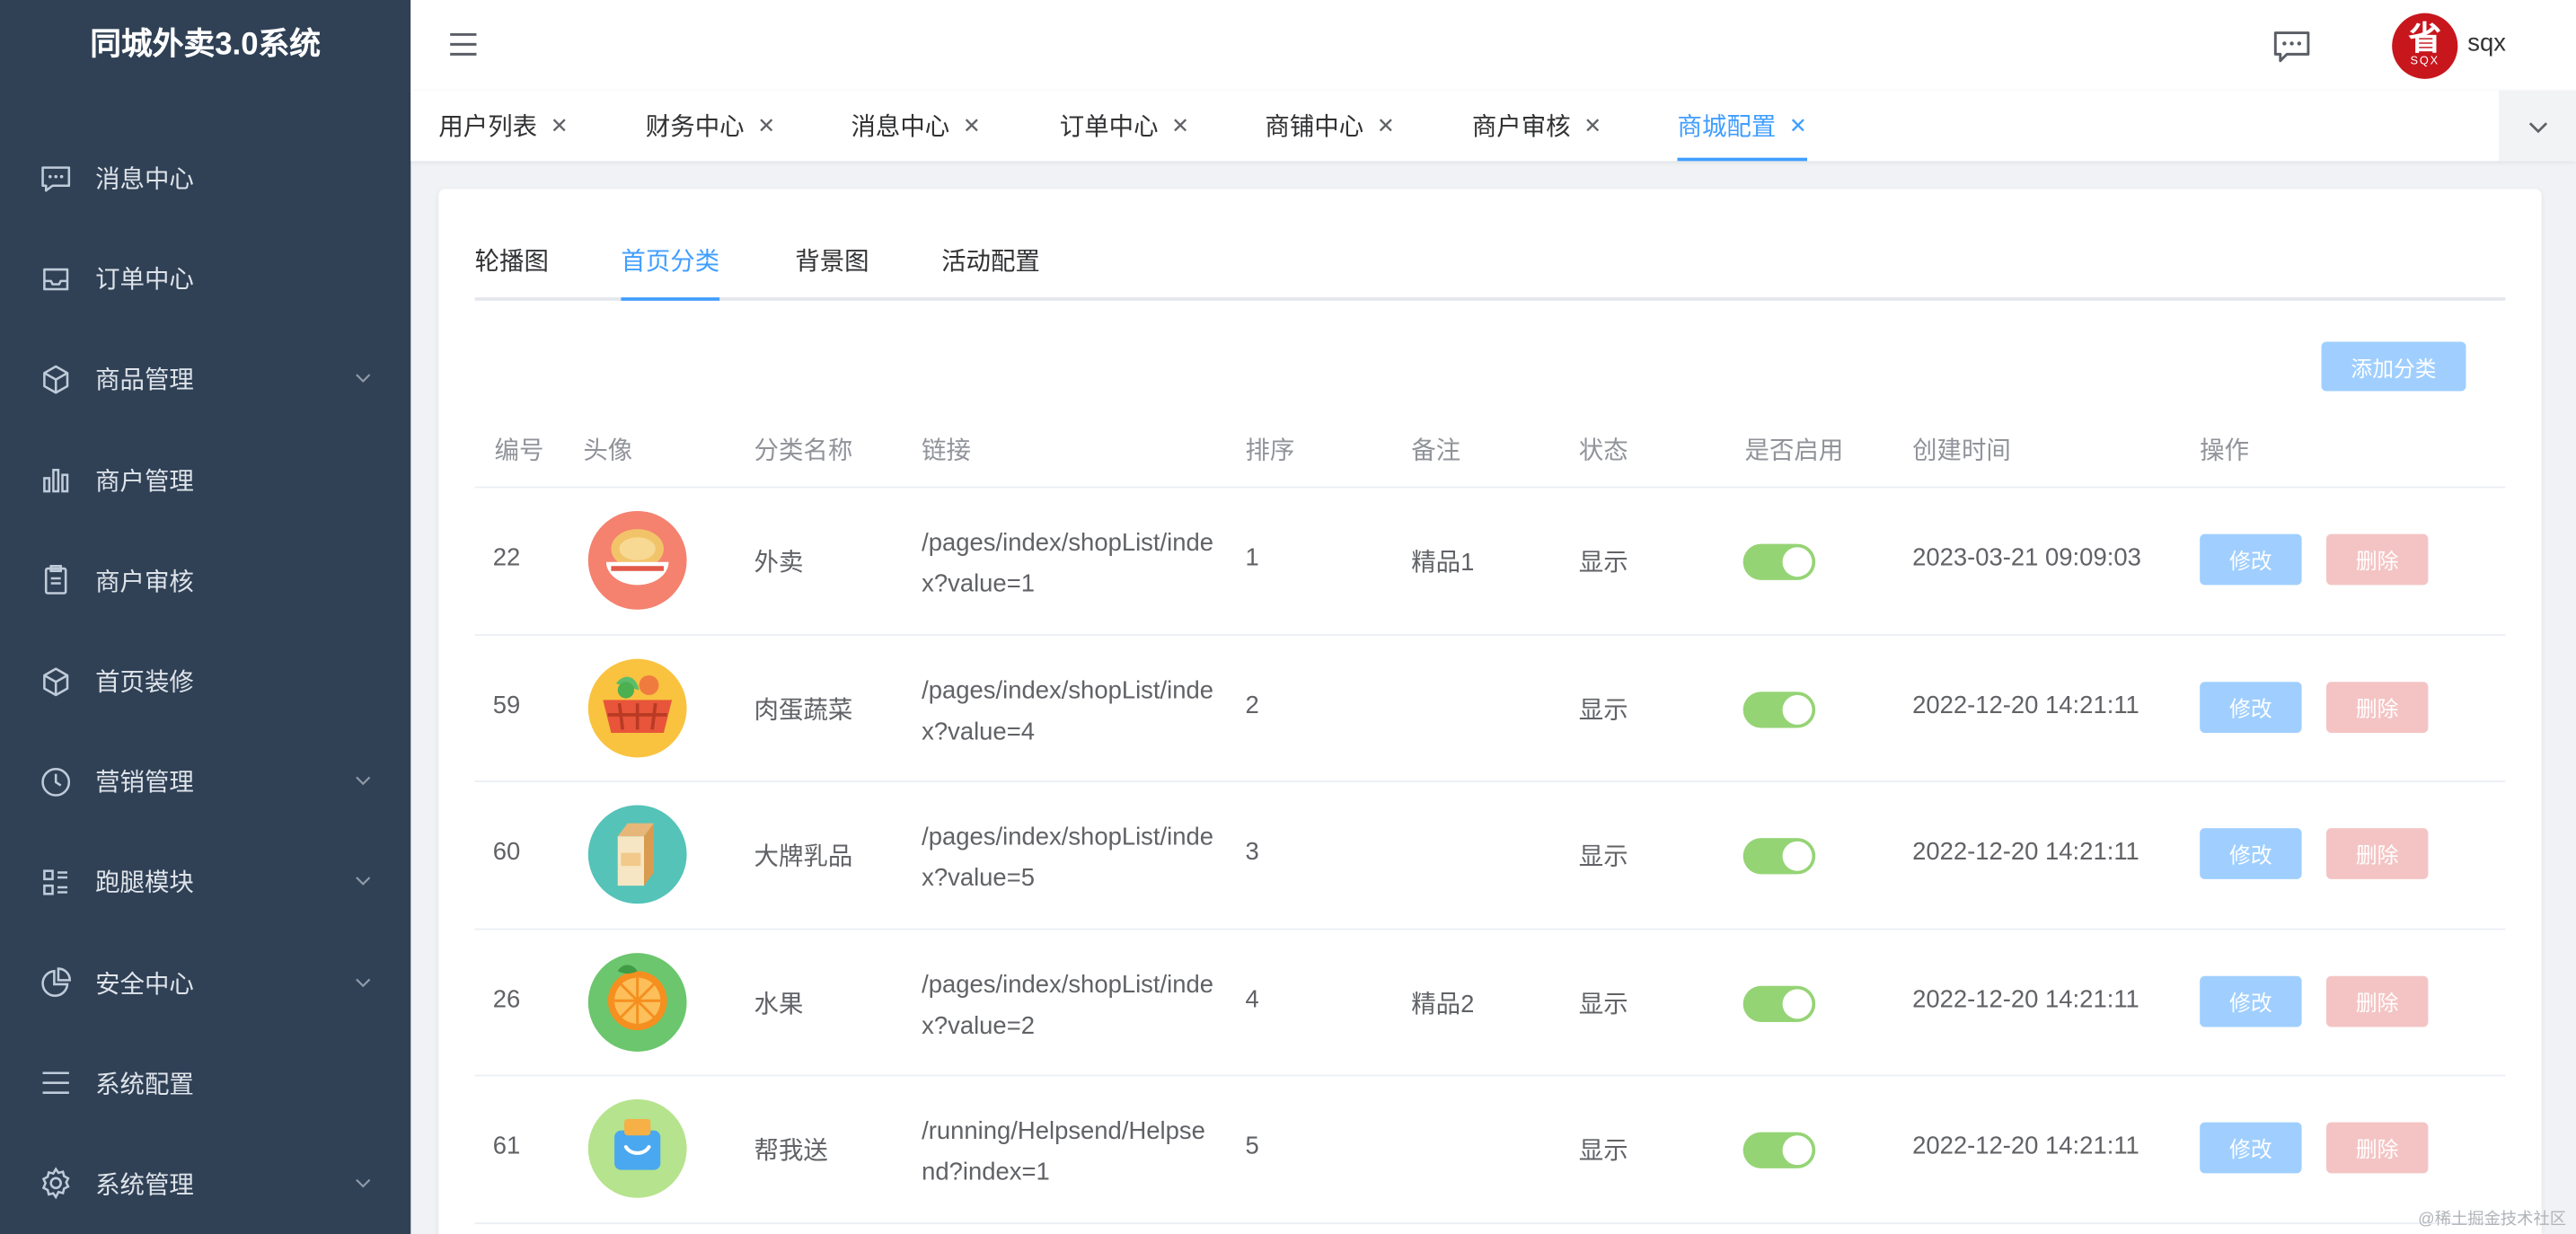 The image size is (2576, 1234). Describe the element at coordinates (900, 127) in the screenshot. I see `tag-label: 消息中心` at that location.